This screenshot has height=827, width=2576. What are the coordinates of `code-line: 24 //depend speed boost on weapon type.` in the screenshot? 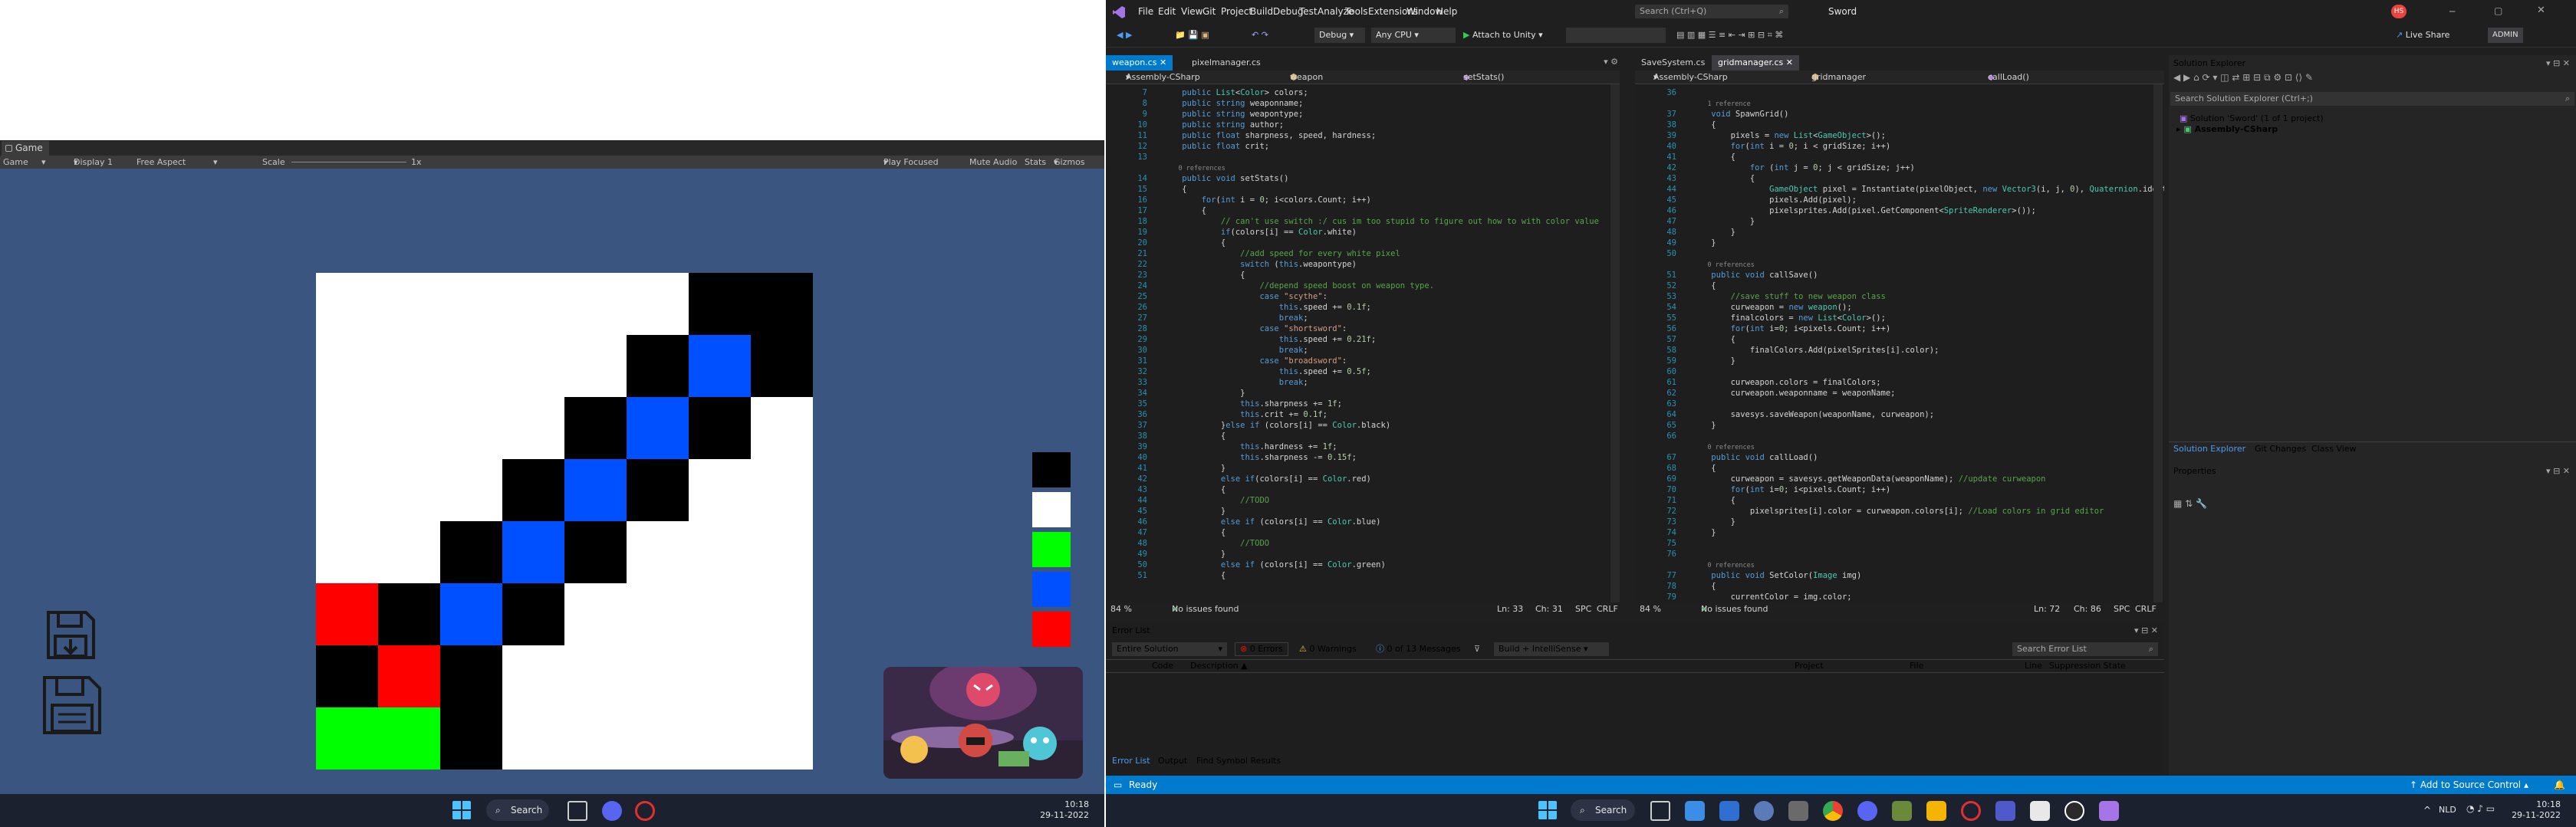 It's located at (1363, 286).